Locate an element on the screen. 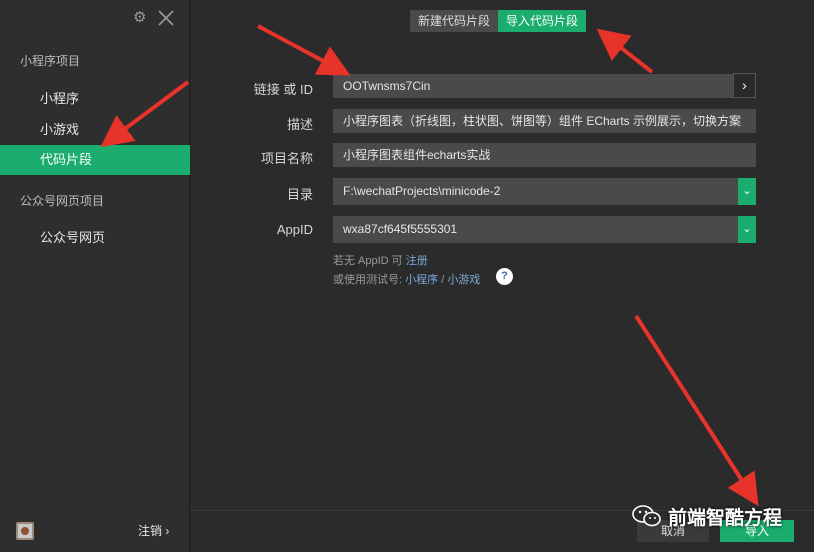  section-title-official-account: 公众号网页项目 is located at coordinates (62, 201).